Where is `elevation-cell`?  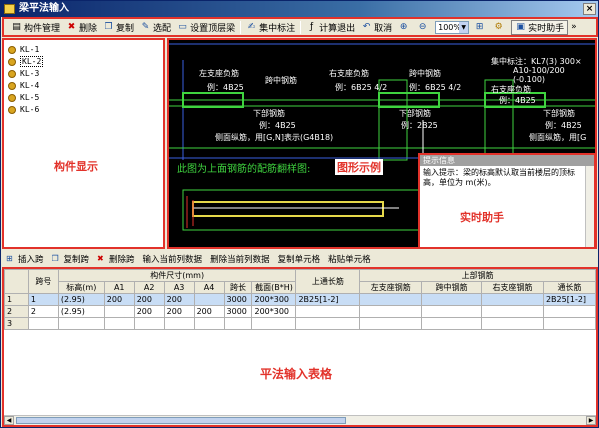
elevation-cell is located at coordinates (81, 323).